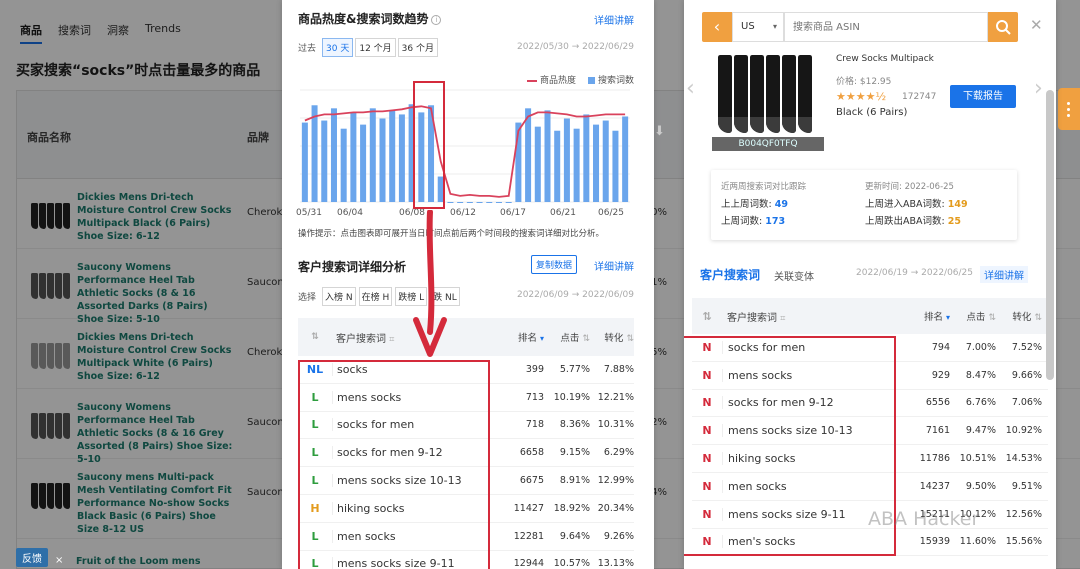 Image resolution: width=1080 pixels, height=569 pixels. What do you see at coordinates (1069, 109) in the screenshot?
I see `side-drawer-handle` at bounding box center [1069, 109].